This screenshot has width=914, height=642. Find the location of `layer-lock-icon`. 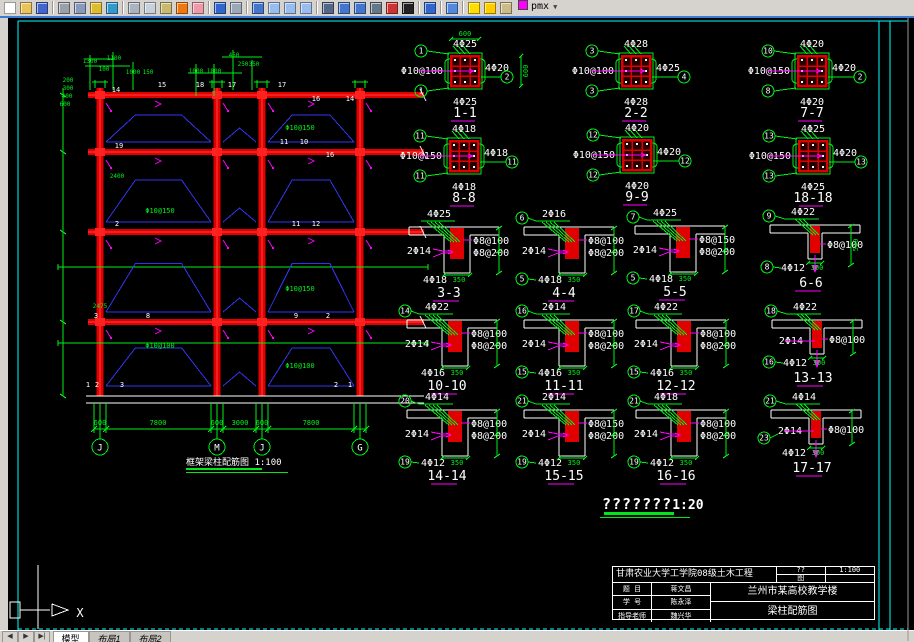

layer-lock-icon is located at coordinates (506, 7).